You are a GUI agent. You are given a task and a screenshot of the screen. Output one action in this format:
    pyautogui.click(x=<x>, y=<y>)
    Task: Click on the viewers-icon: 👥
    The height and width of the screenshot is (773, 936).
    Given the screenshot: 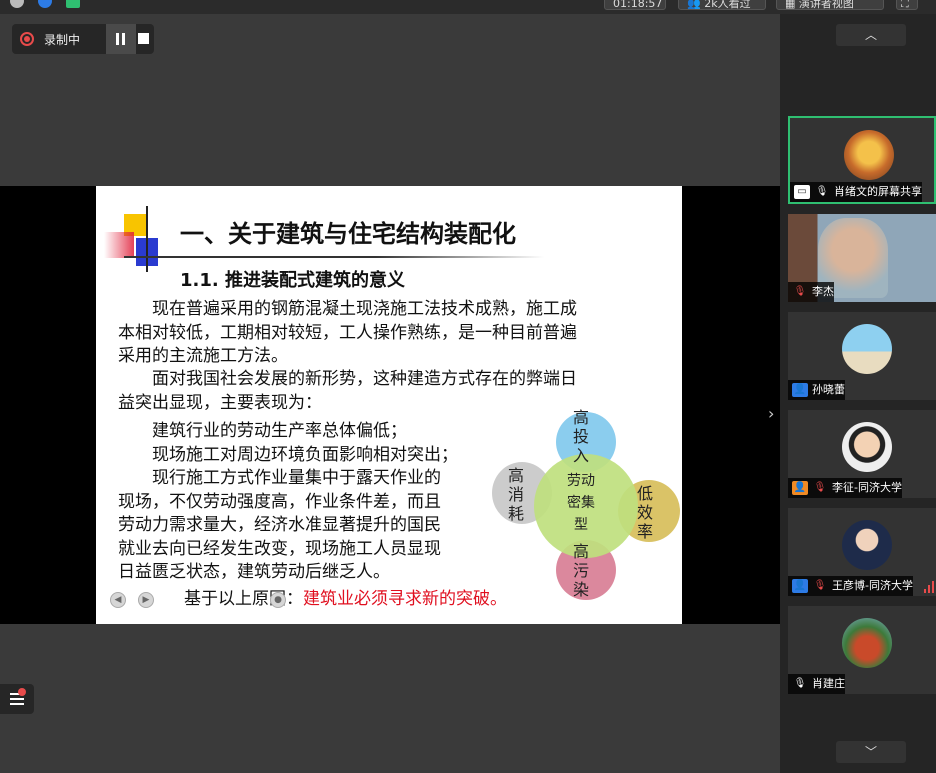 What is the action you would take?
    pyautogui.click(x=696, y=5)
    